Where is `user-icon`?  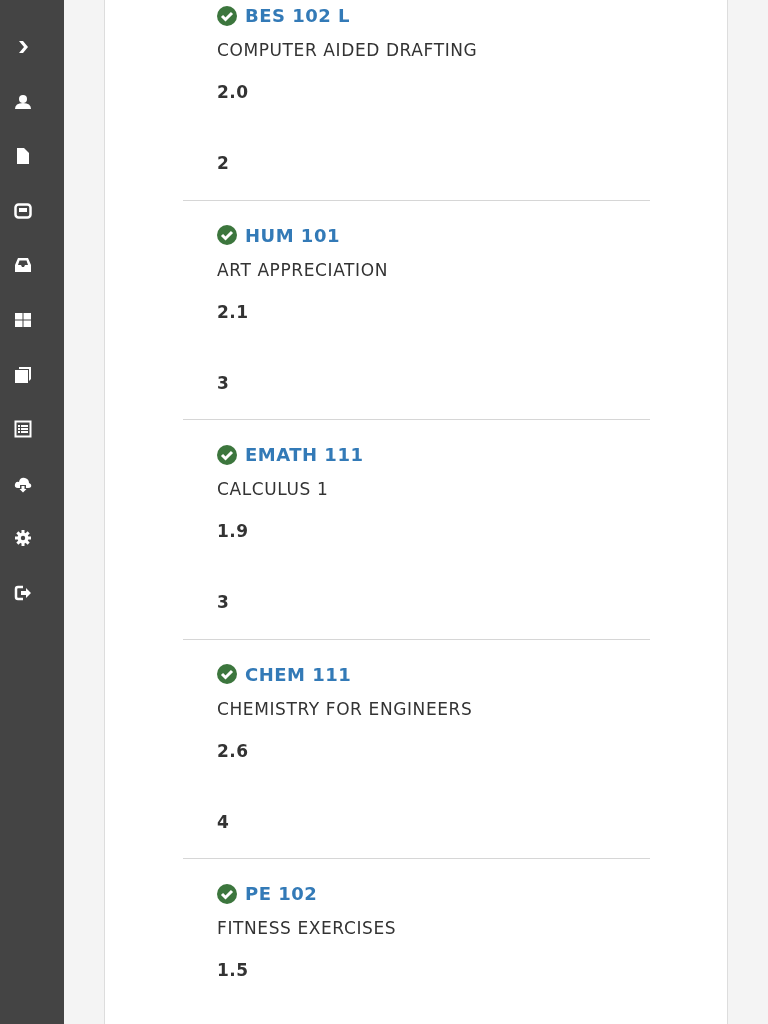
user-icon is located at coordinates (23, 101).